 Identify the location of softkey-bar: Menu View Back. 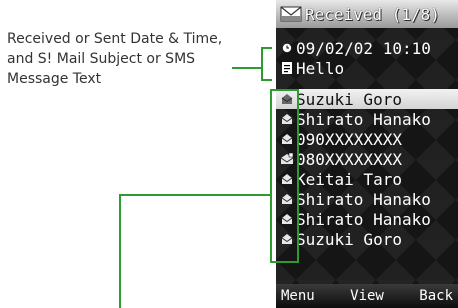
(367, 296).